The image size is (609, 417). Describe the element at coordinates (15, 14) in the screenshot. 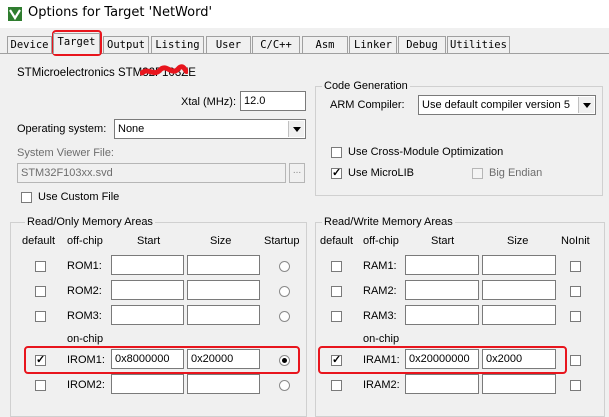

I see `keil-uvision-icon` at that location.